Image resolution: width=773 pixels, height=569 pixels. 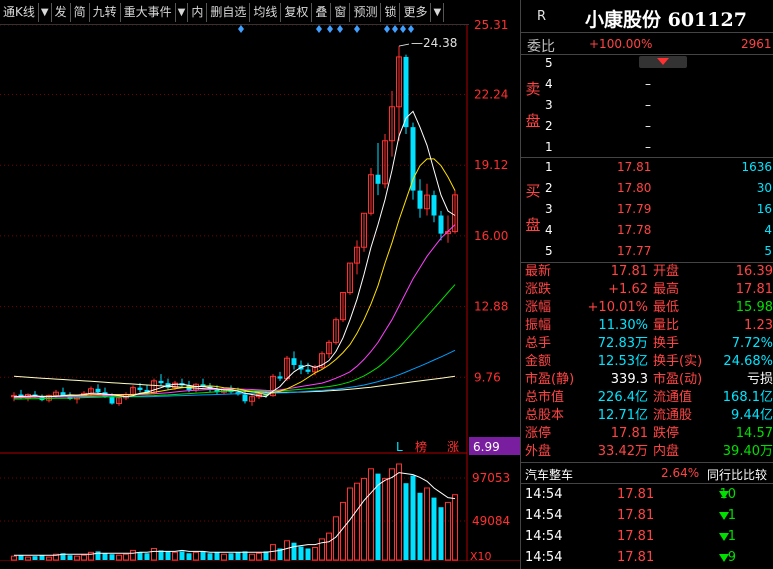 What do you see at coordinates (491, 307) in the screenshot?
I see `price-axis-label: 12.88` at bounding box center [491, 307].